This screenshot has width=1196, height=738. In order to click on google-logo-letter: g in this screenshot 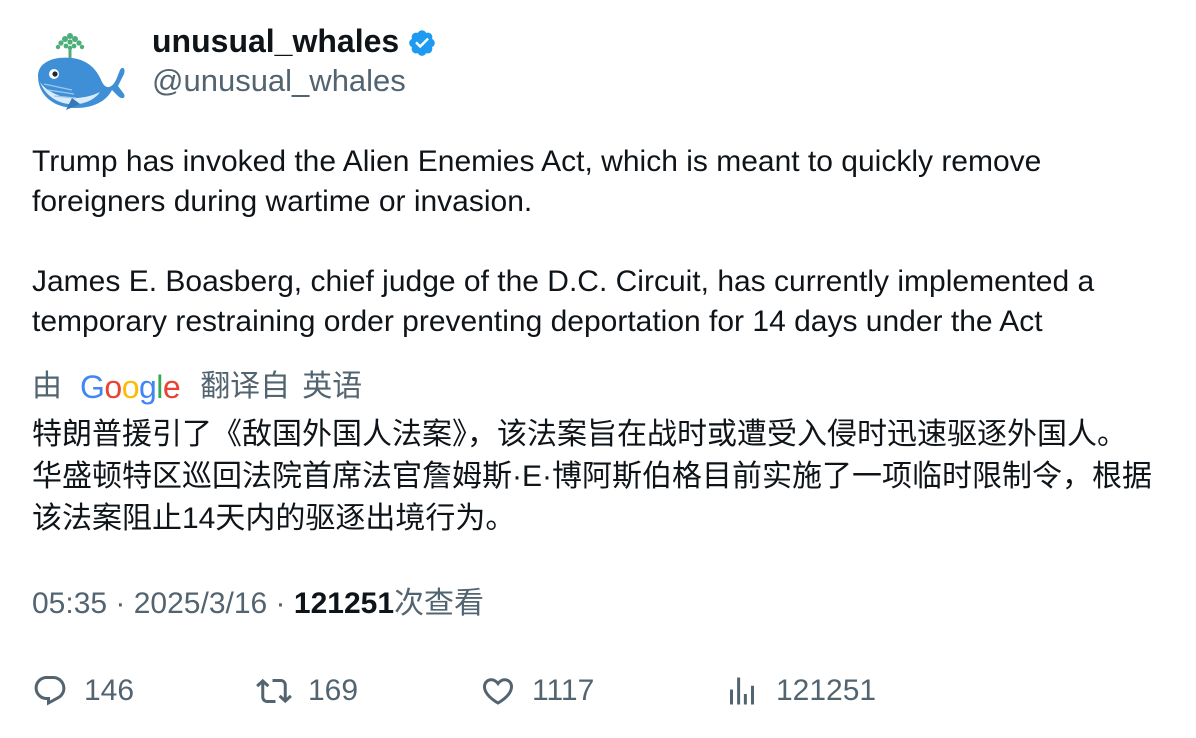, I will do `click(147, 387)`.